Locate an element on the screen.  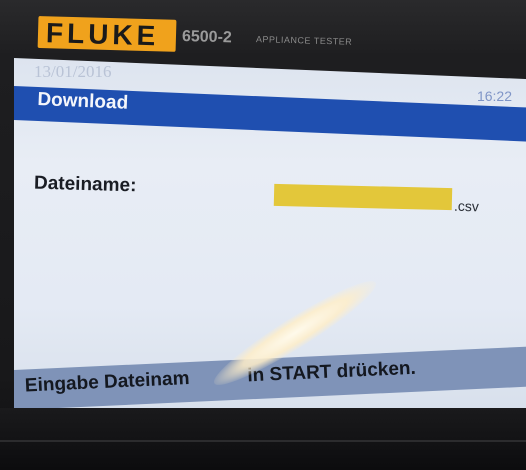
fluke-logo: FLUKE is located at coordinates (107, 34).